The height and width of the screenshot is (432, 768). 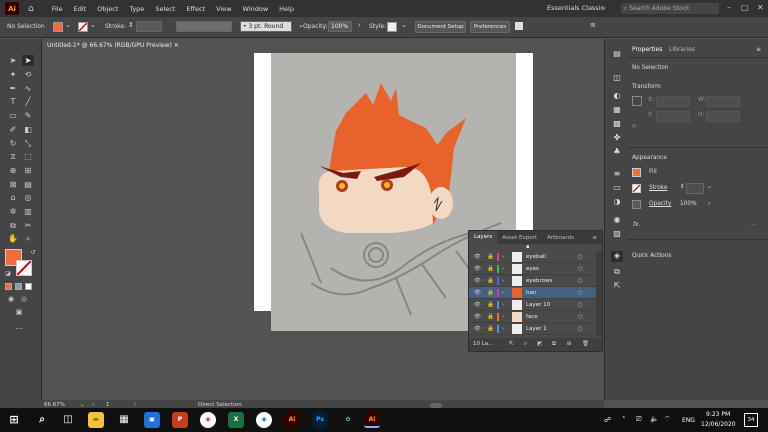 I want to click on stroke-swatch, so click(x=83, y=27).